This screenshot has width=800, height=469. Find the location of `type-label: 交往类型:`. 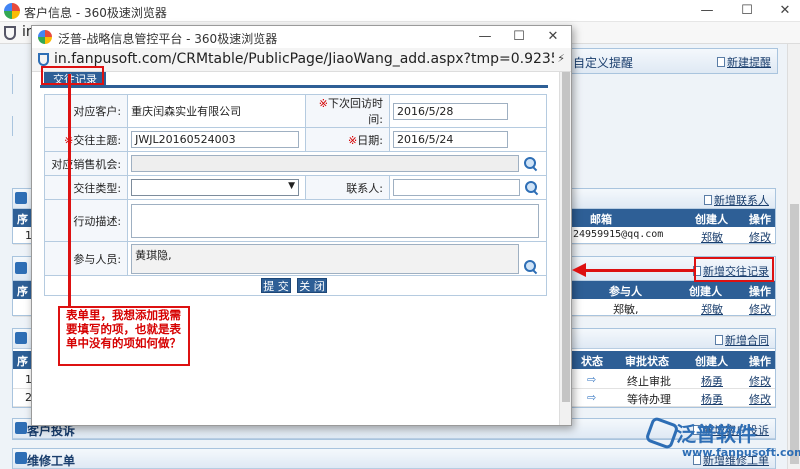

type-label: 交往类型: is located at coordinates (86, 187).